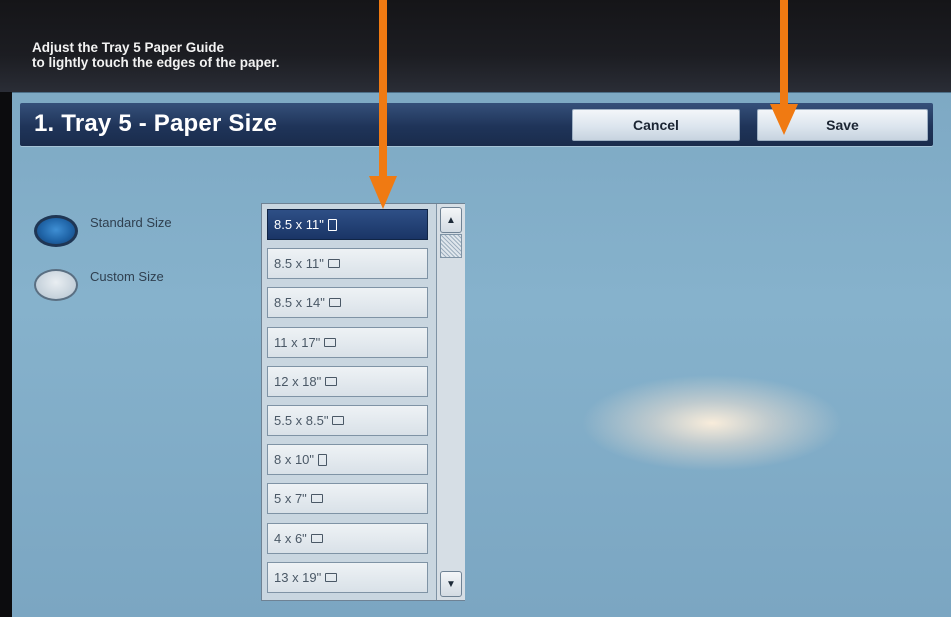 This screenshot has width=951, height=617. Describe the element at coordinates (347, 577) in the screenshot. I see `paper-size-item: 13 x 19"` at that location.